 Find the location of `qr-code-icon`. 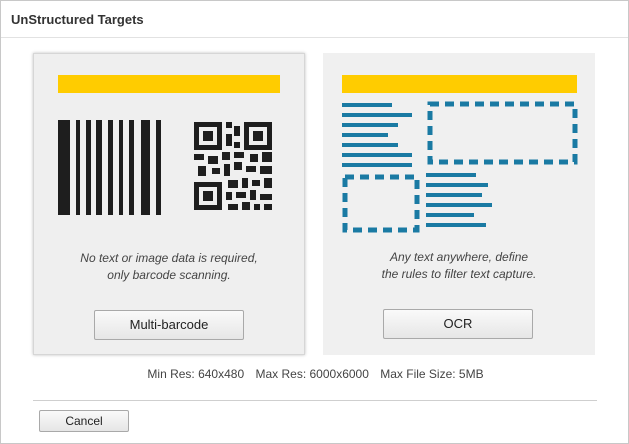

qr-code-icon is located at coordinates (233, 166).